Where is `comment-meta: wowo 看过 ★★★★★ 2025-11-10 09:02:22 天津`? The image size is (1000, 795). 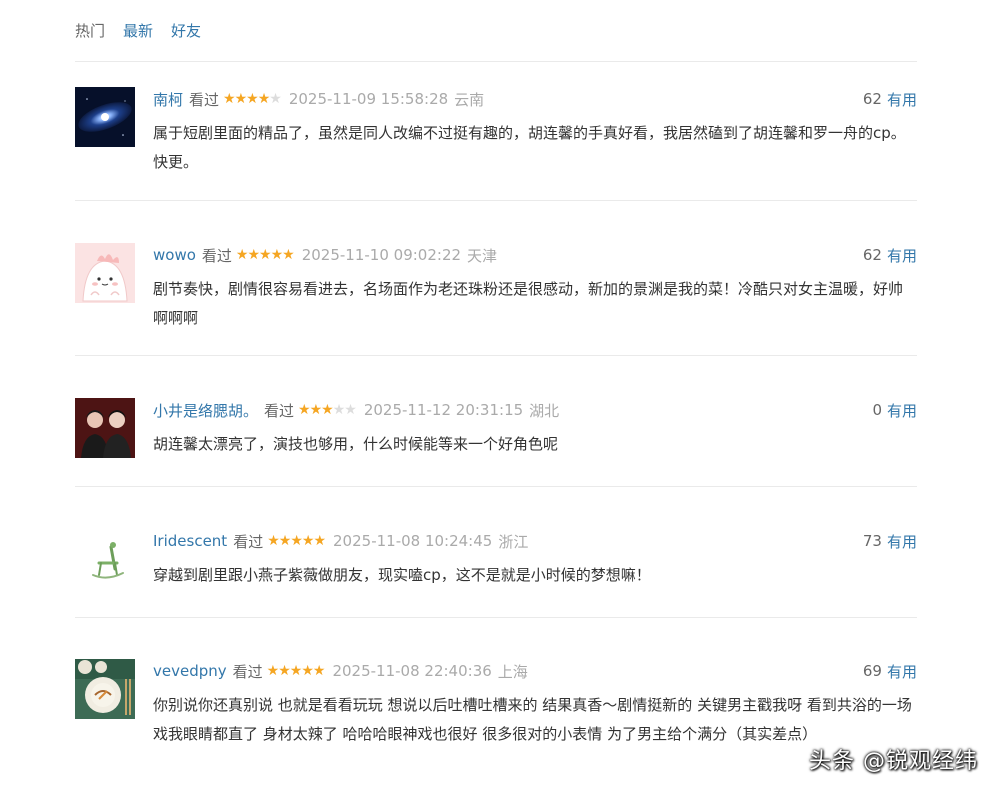
comment-meta: wowo 看过 ★★★★★ 2025-11-10 09:02:22 天津 is located at coordinates (535, 255).